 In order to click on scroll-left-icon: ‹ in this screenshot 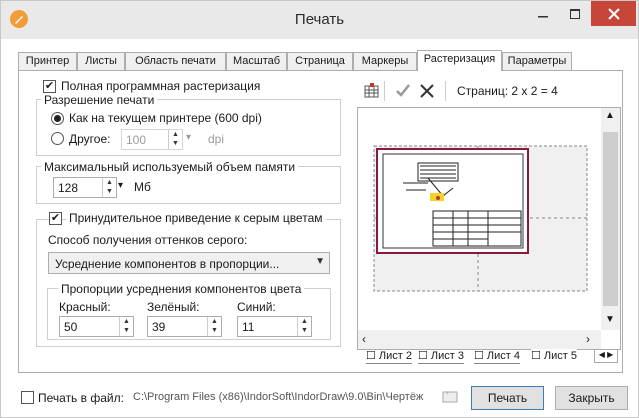, I will do `click(364, 339)`.